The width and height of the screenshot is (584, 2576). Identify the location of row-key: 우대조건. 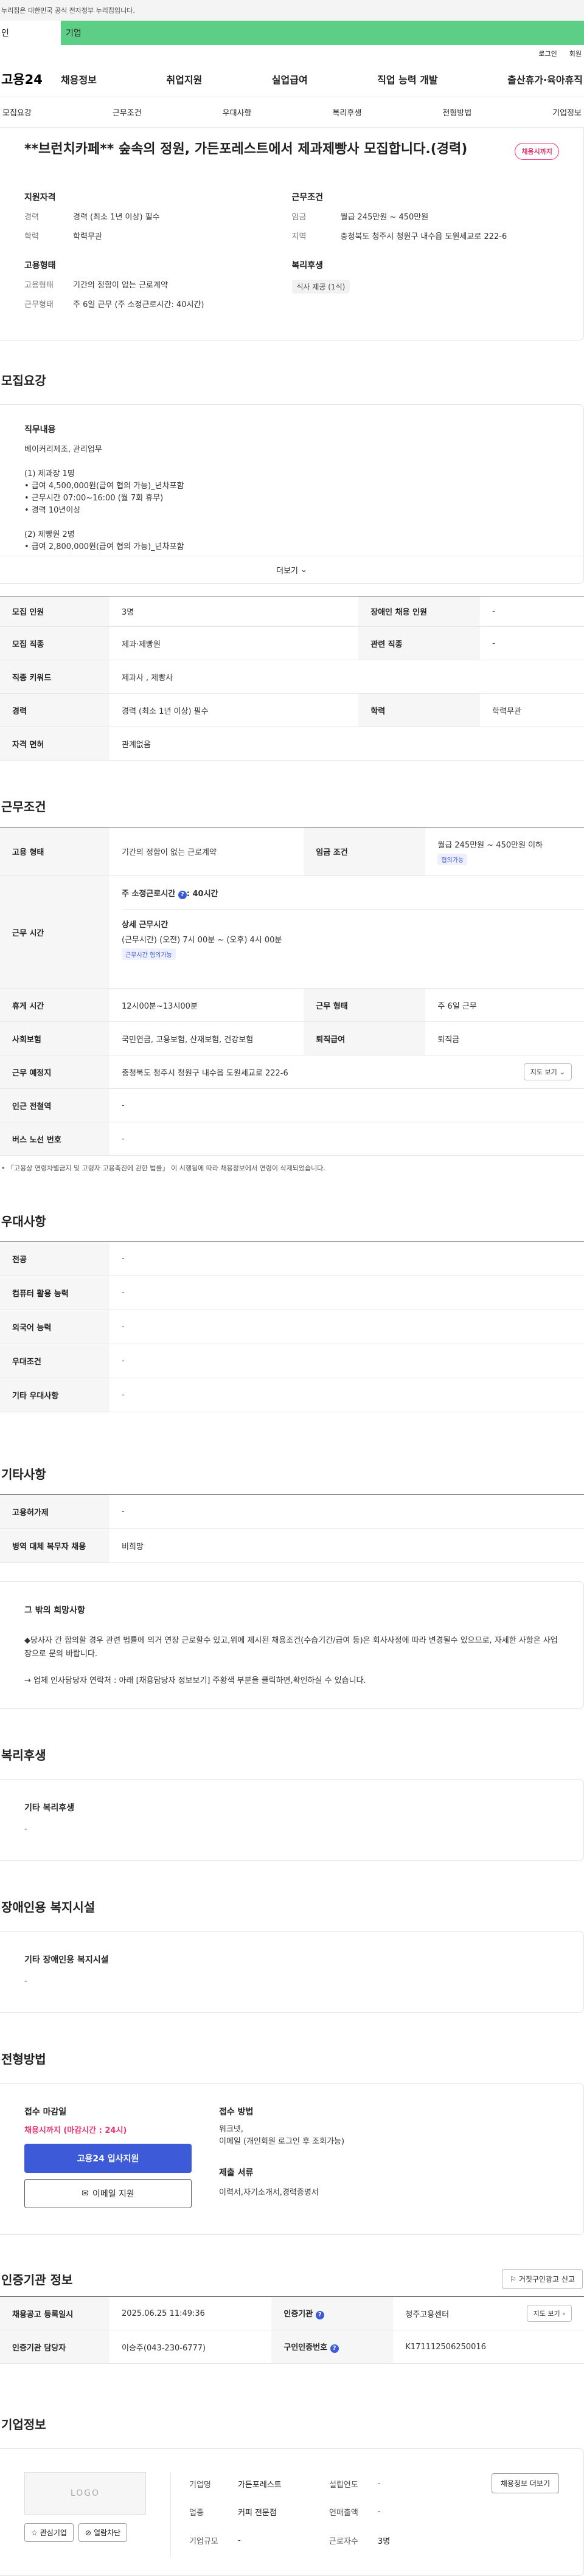
(54, 1361).